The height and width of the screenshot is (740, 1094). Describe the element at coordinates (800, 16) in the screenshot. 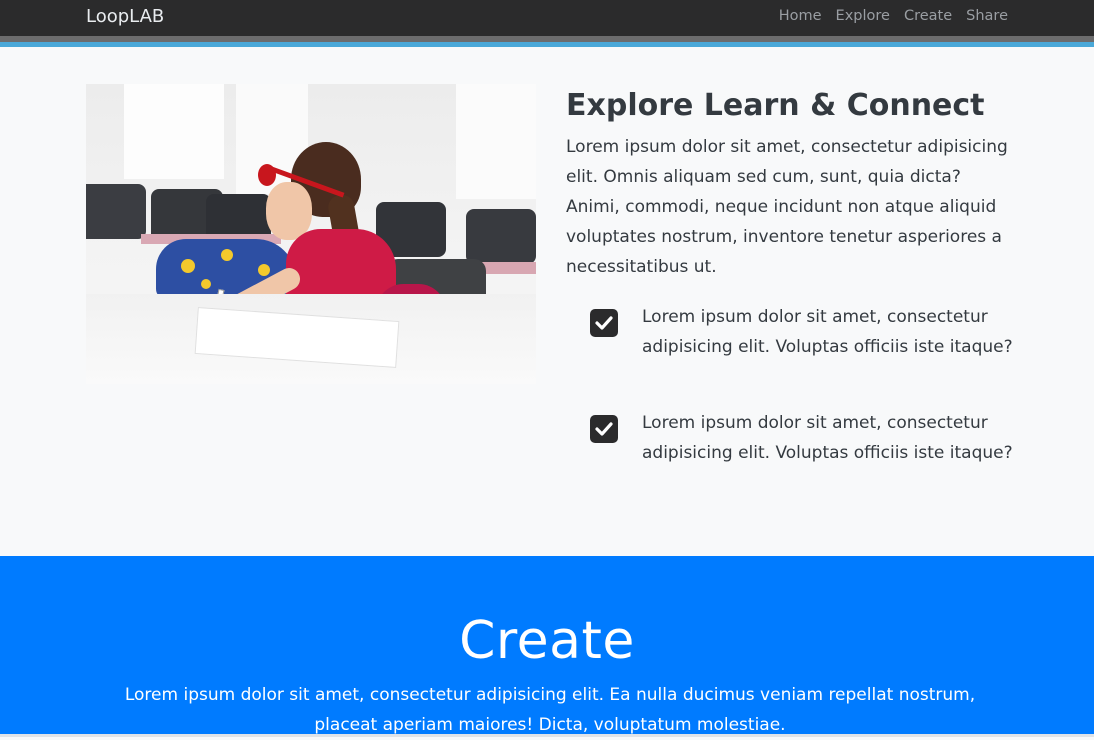

I see `nav-link-home: Home` at that location.